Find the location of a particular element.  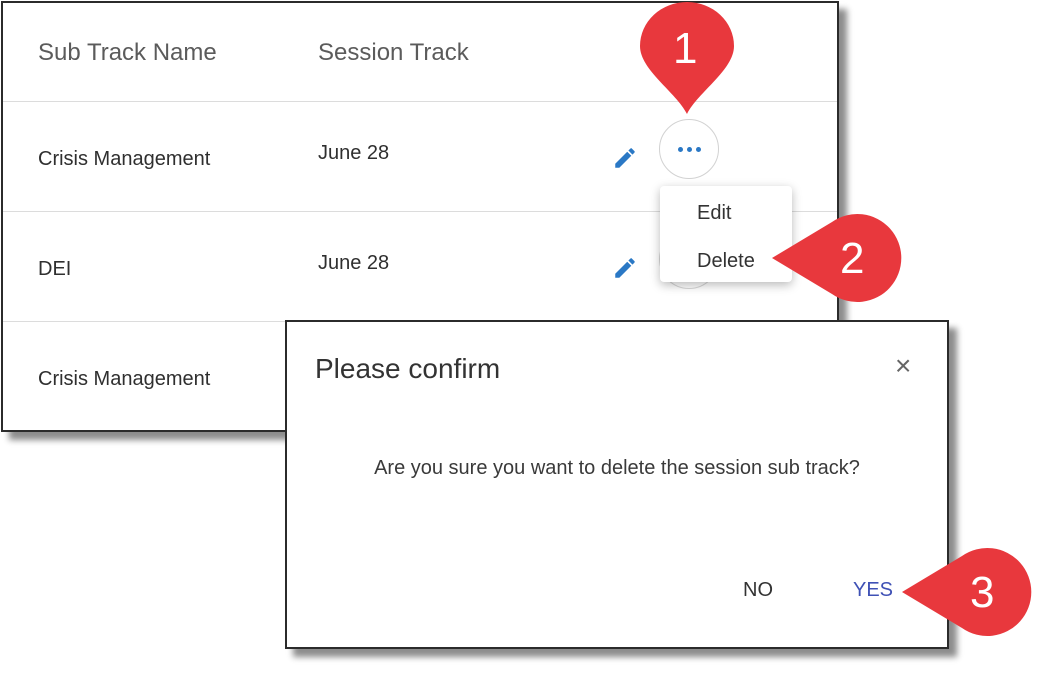

callout-number: 1 is located at coordinates (685, 48).